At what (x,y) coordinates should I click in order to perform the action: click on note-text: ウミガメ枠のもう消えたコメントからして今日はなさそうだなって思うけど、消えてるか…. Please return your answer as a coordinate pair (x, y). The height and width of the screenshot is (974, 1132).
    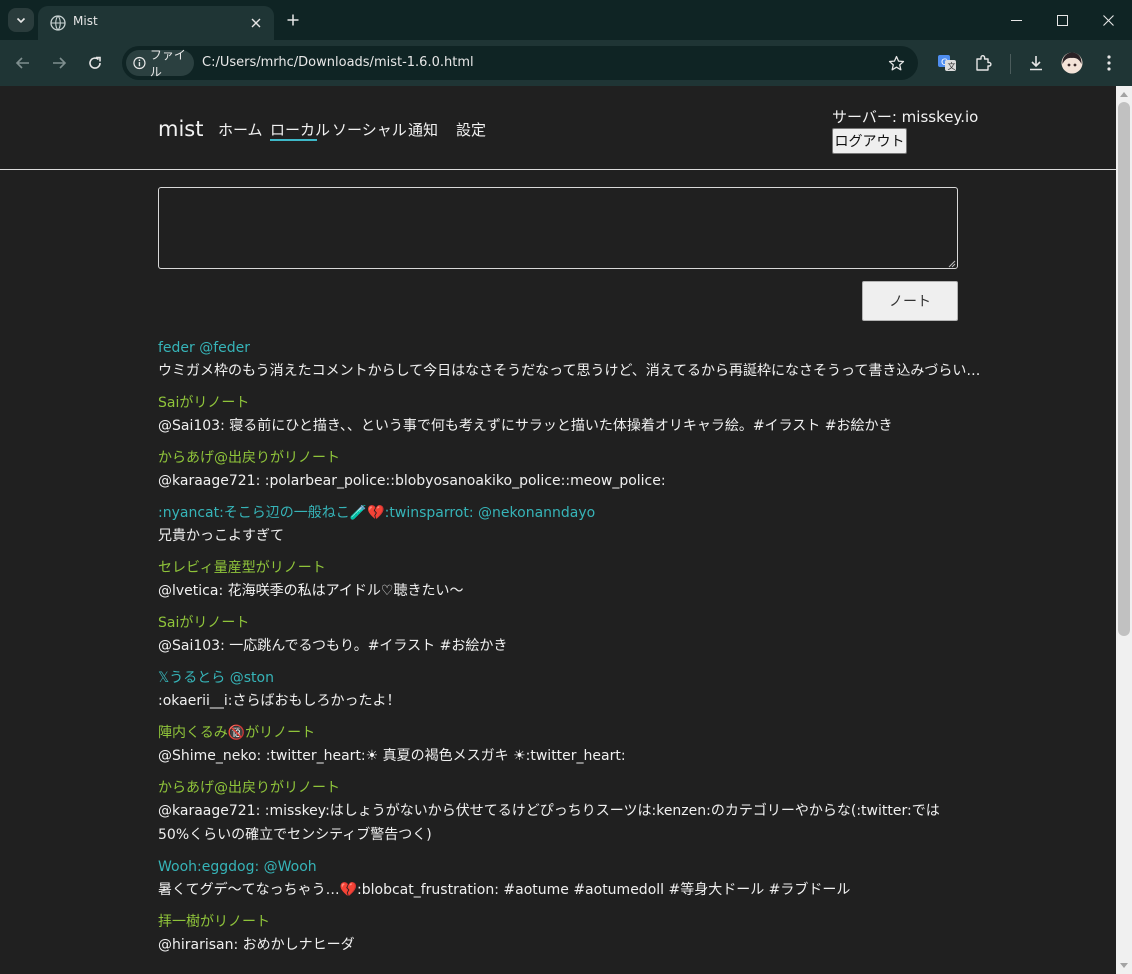
    Looking at the image, I should click on (569, 371).